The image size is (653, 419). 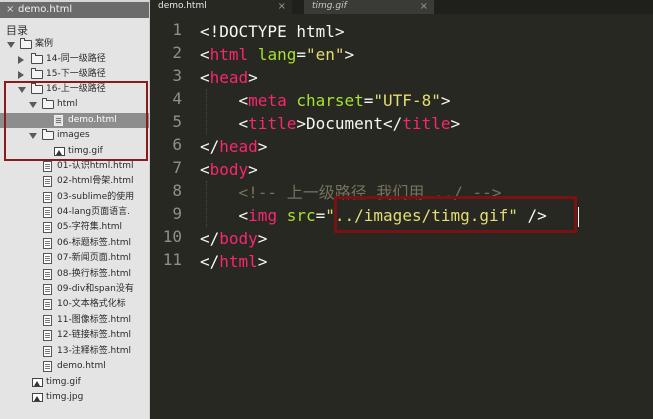 I want to click on code-line-1: <!DOCTYPE html>, so click(x=272, y=31).